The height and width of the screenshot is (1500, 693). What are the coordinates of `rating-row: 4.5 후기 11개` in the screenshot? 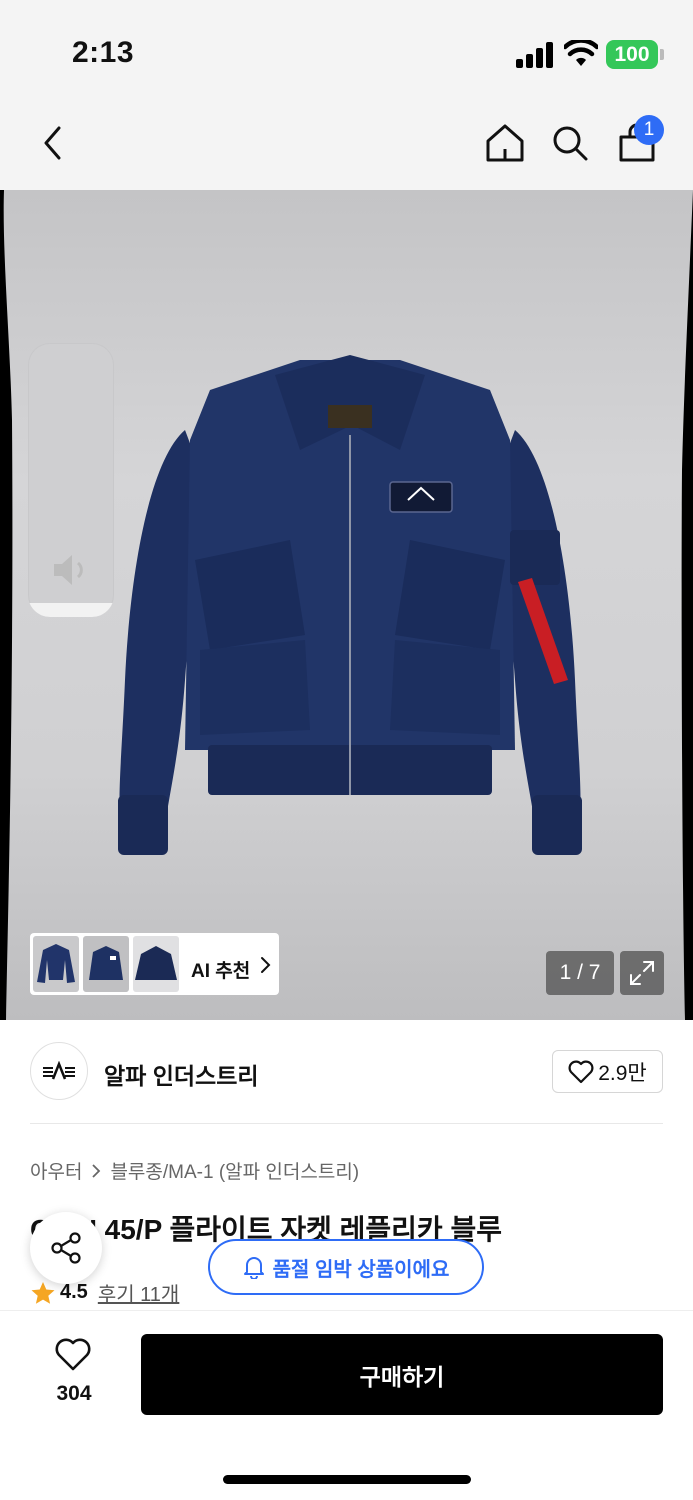 It's located at (104, 1292).